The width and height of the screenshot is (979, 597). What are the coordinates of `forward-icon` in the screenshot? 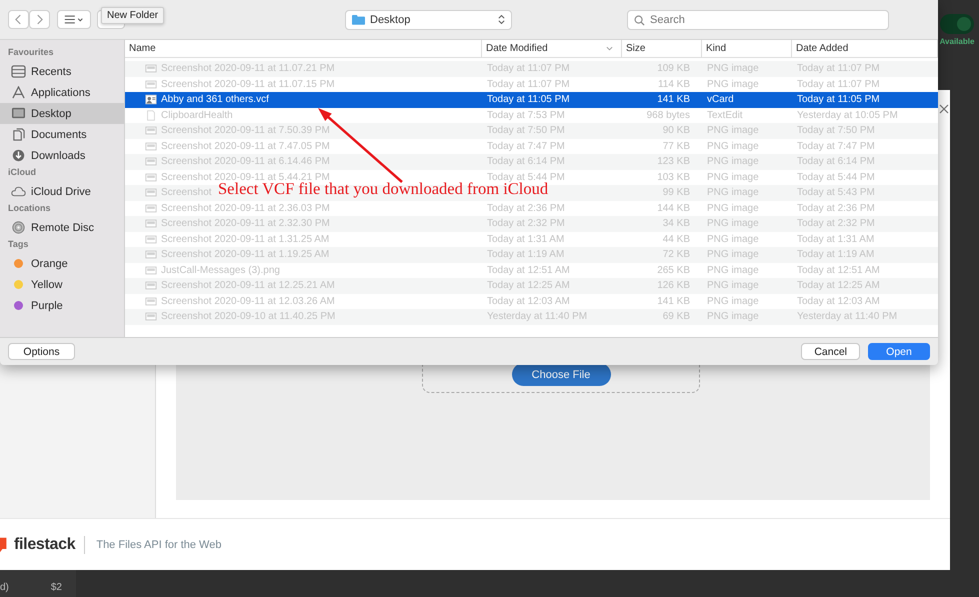 It's located at (39, 19).